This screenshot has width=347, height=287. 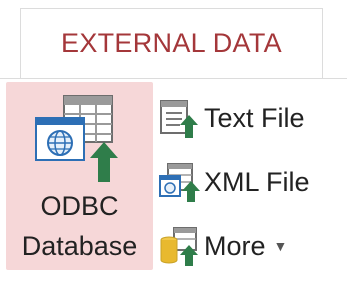 I want to click on chevron-down-icon: ▼, so click(x=281, y=246).